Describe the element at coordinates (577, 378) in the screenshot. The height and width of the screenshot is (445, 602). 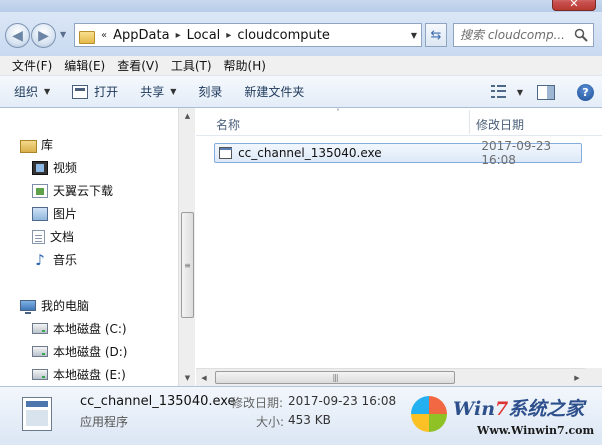
I see `scroll-right-icon: ▶` at that location.